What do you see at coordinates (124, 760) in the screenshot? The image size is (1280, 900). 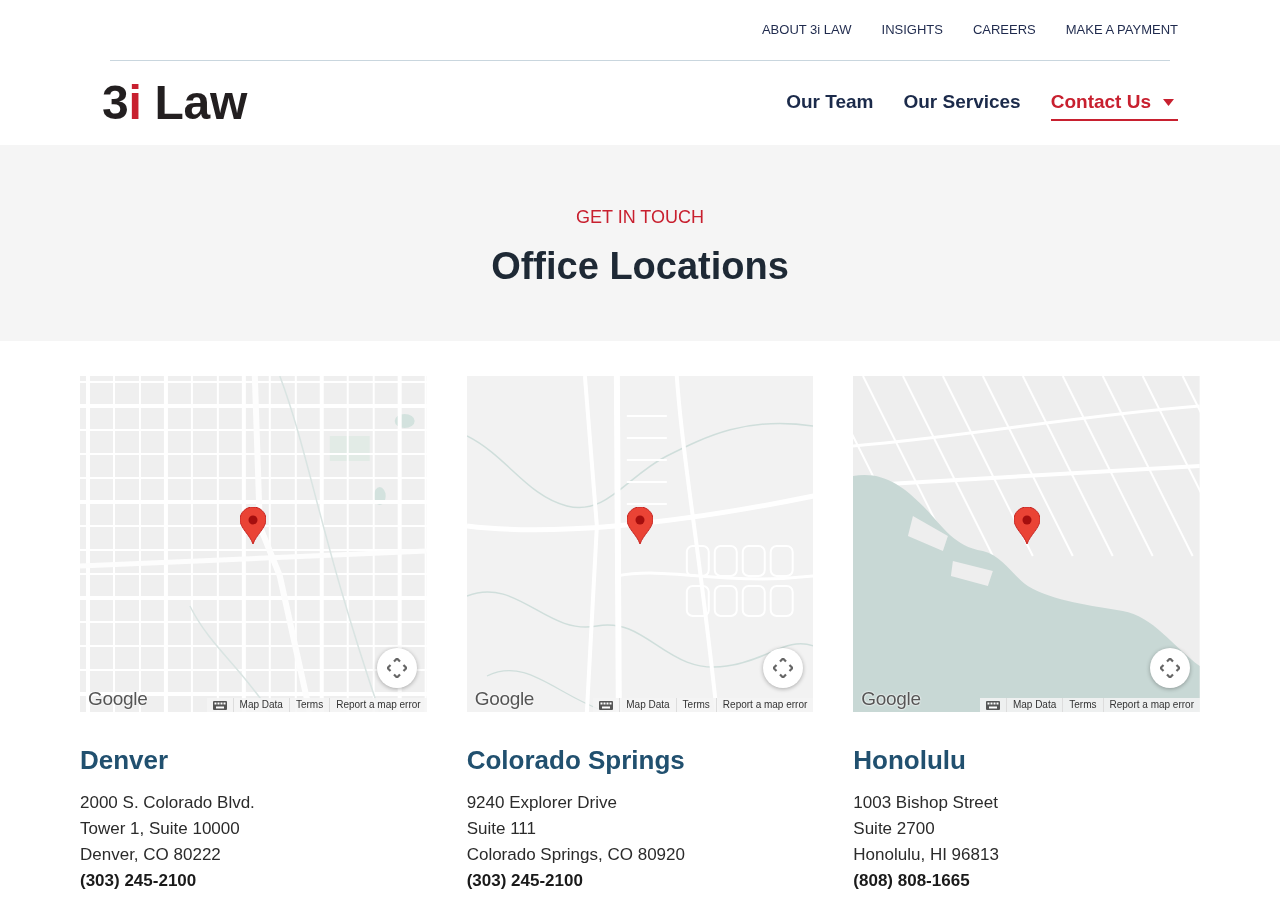 I see `office-city-heading: Denver` at bounding box center [124, 760].